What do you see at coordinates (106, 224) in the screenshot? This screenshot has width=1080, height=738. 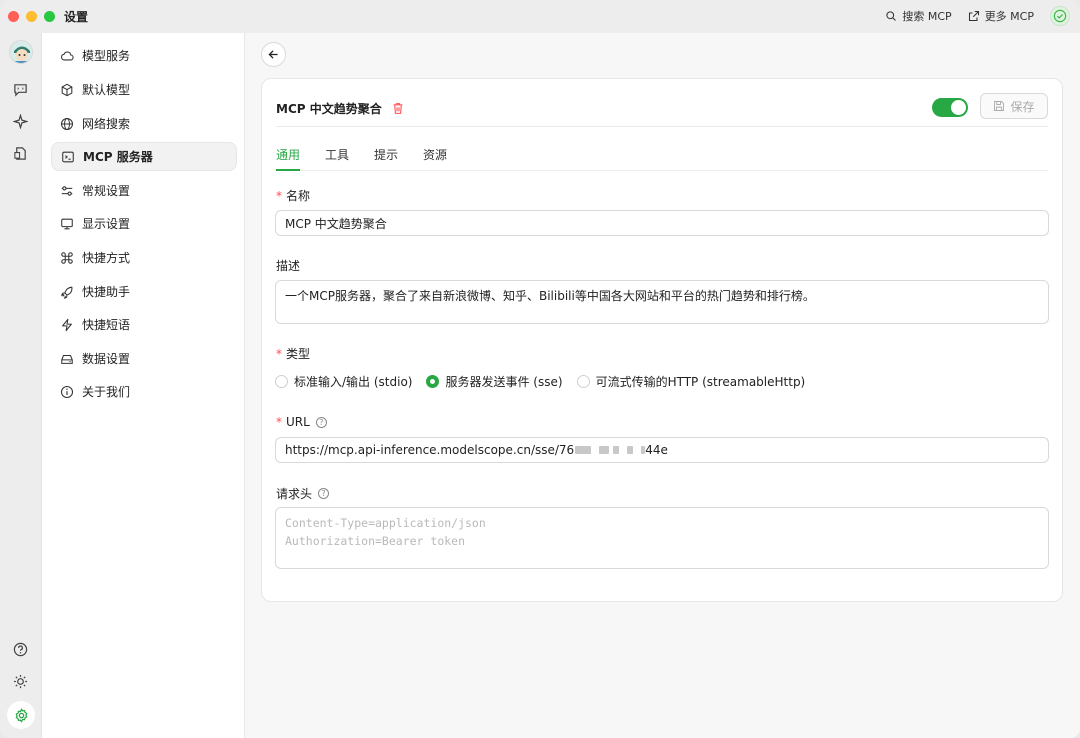 I see `sidebar-item-label: 显示设置` at bounding box center [106, 224].